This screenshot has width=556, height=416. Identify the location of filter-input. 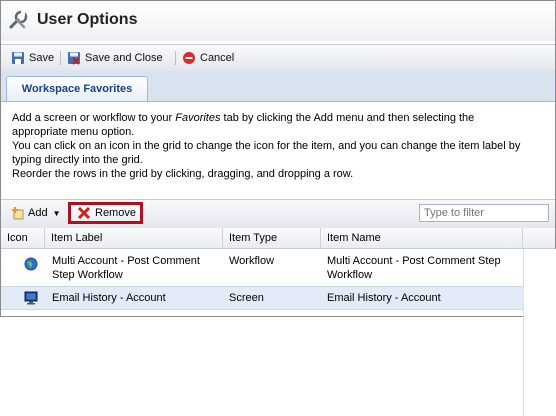
(484, 213).